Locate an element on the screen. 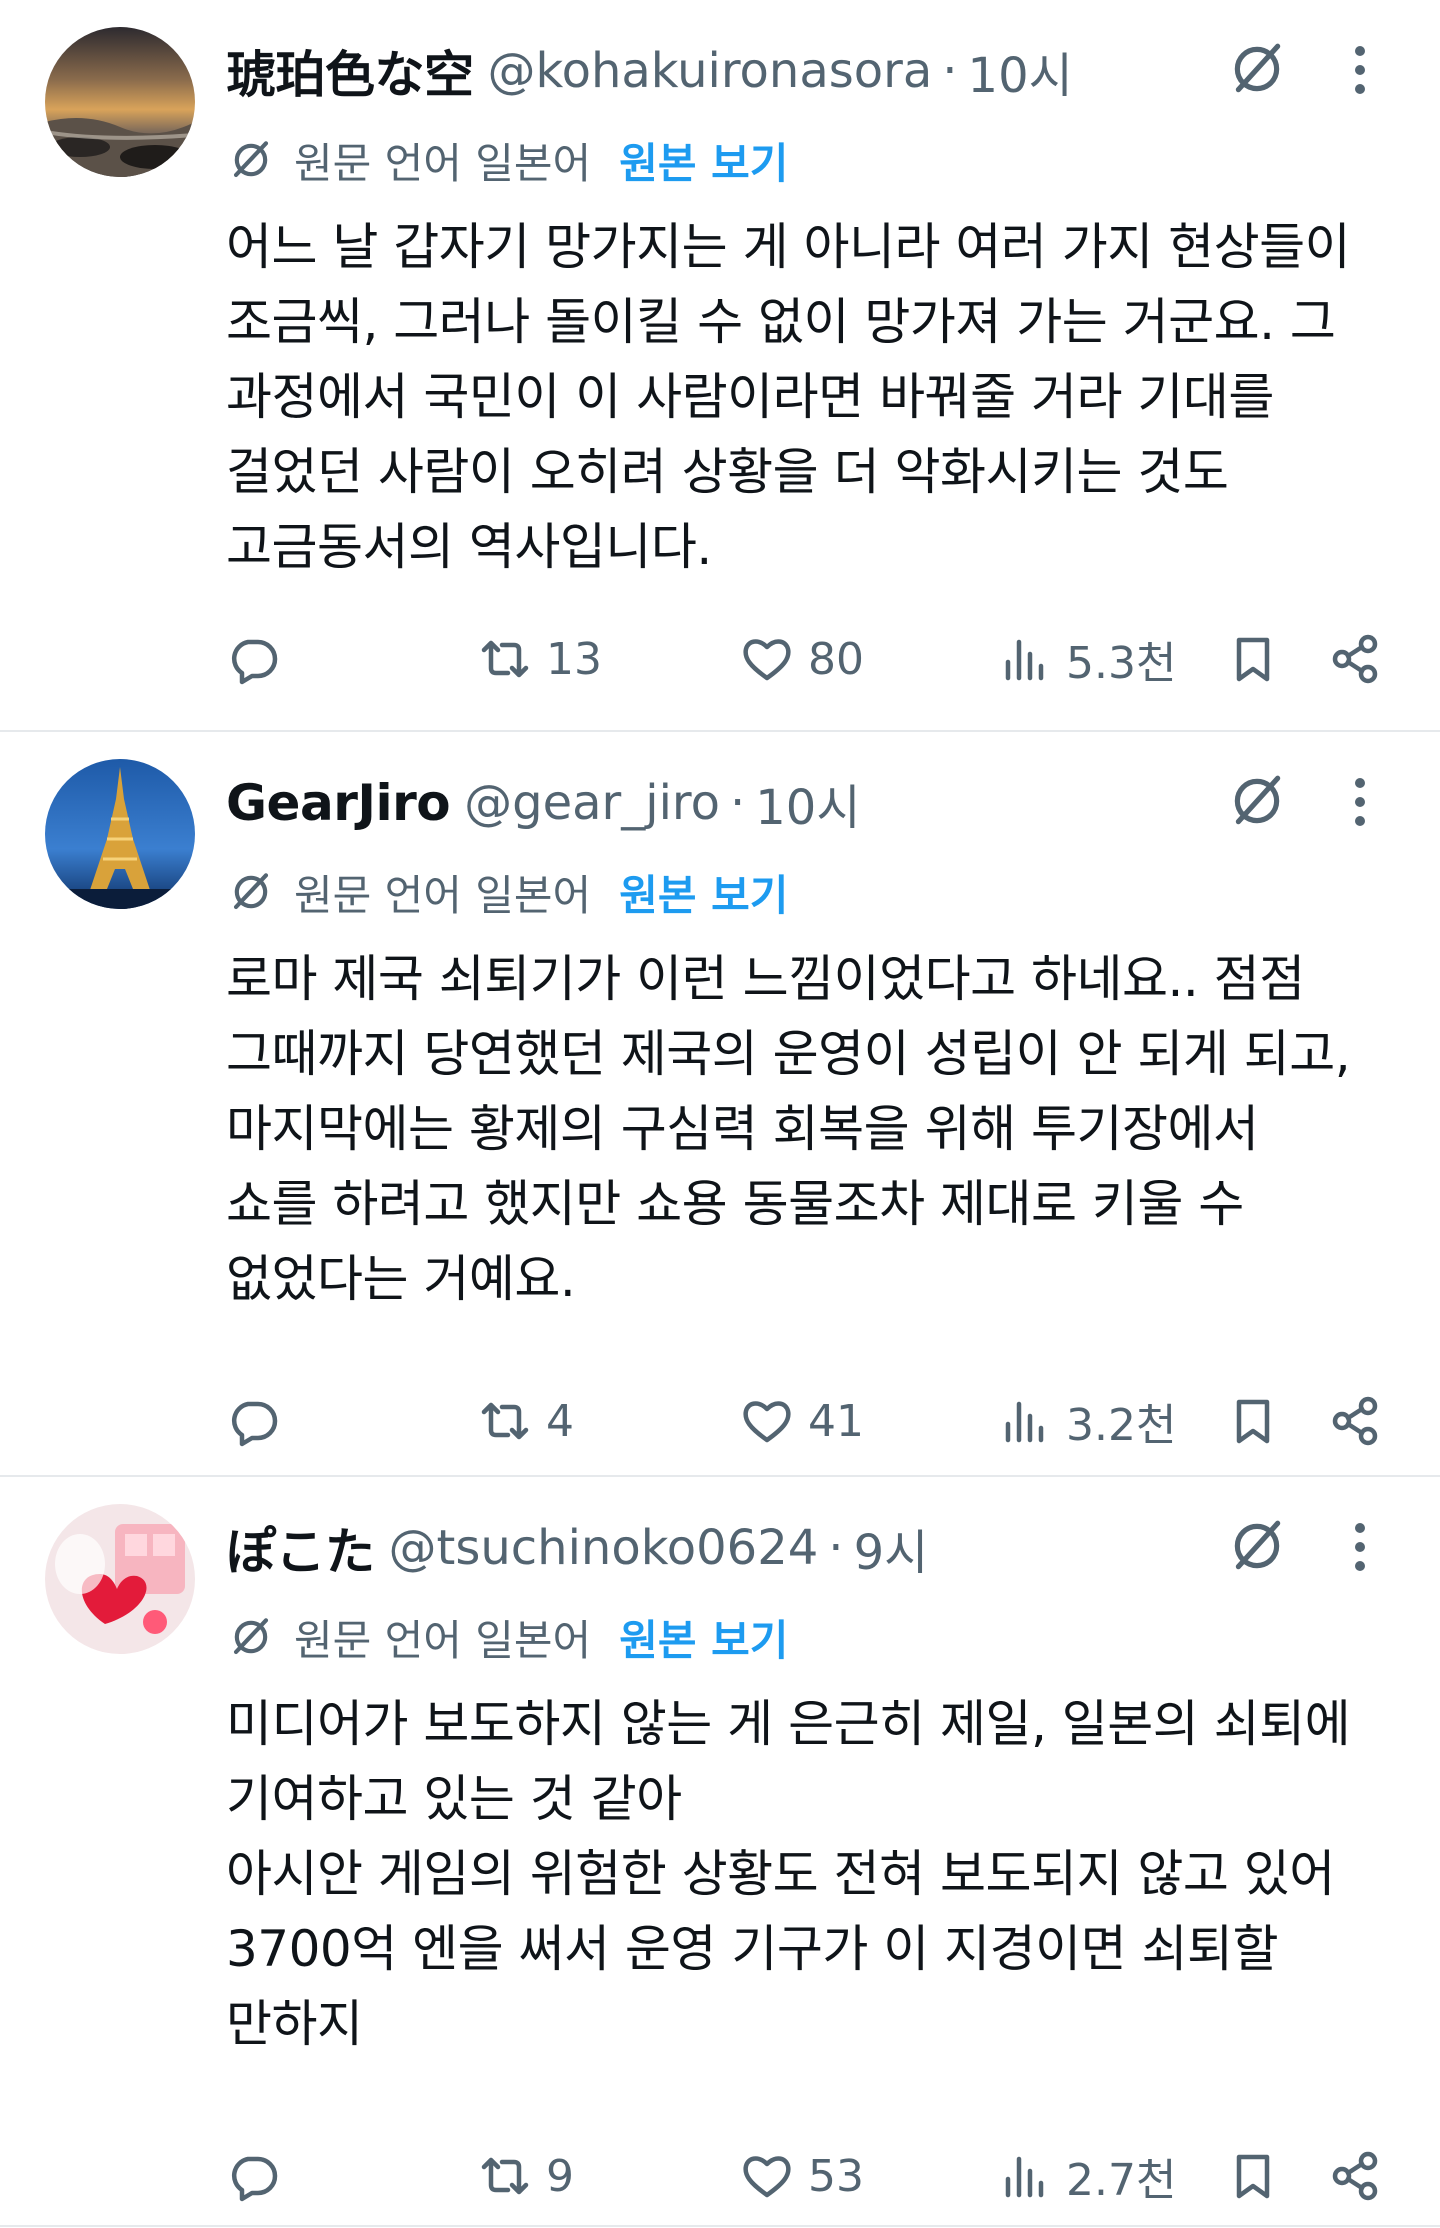 This screenshot has width=1440, height=2228. action-bar: 4 41 3.2천 is located at coordinates (813, 1421).